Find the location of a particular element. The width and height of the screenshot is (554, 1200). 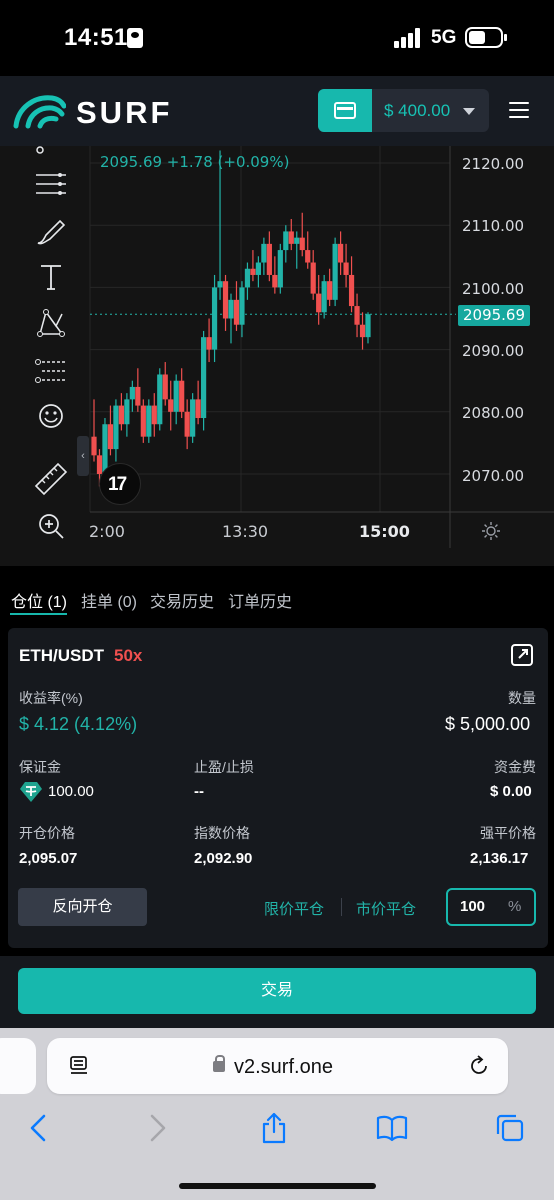

price-axis-label: 2110.00 is located at coordinates (493, 226).